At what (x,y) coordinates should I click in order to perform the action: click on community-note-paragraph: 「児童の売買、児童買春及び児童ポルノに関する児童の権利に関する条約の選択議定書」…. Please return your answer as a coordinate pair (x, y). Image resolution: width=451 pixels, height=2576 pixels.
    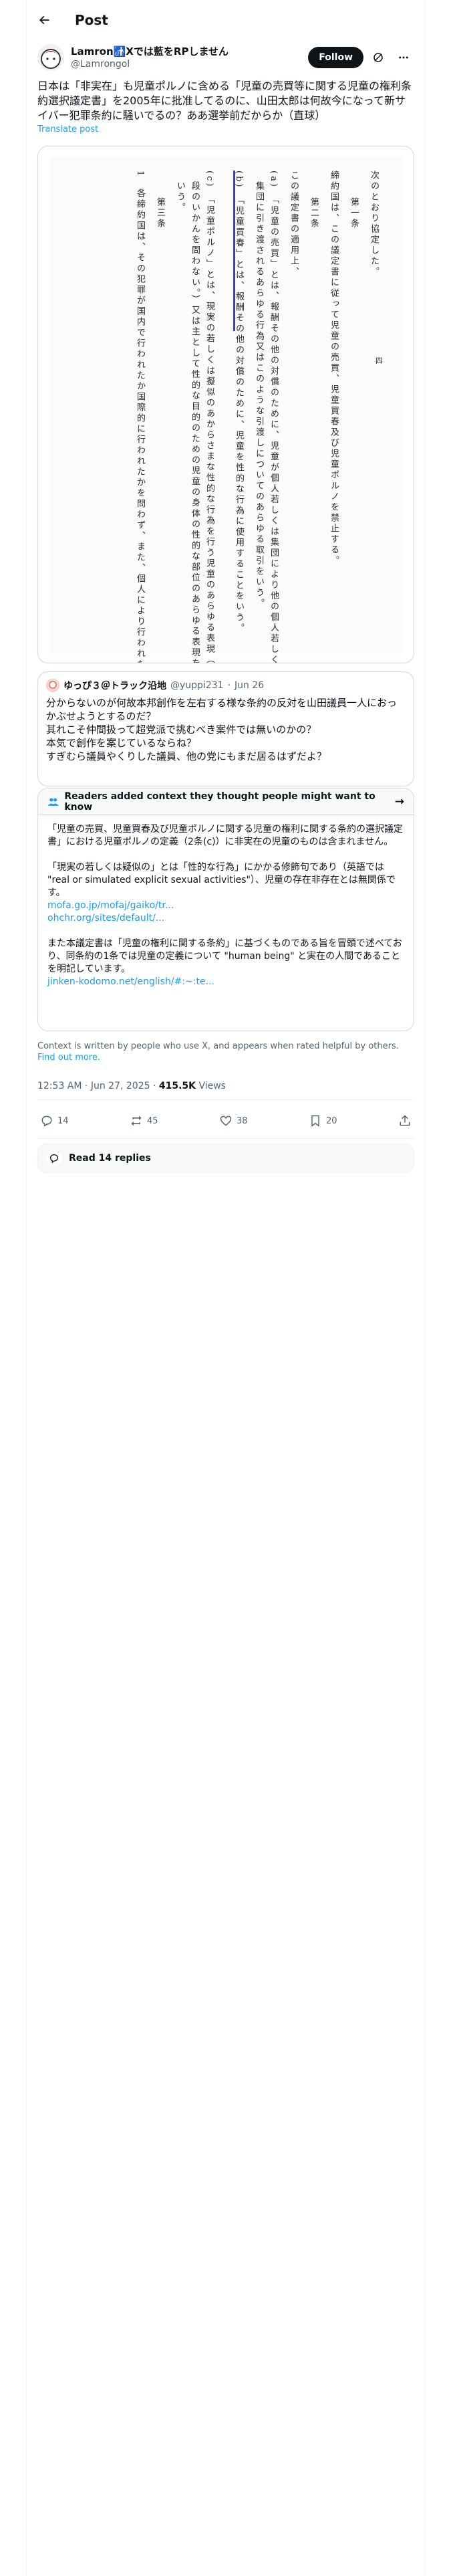
    Looking at the image, I should click on (225, 836).